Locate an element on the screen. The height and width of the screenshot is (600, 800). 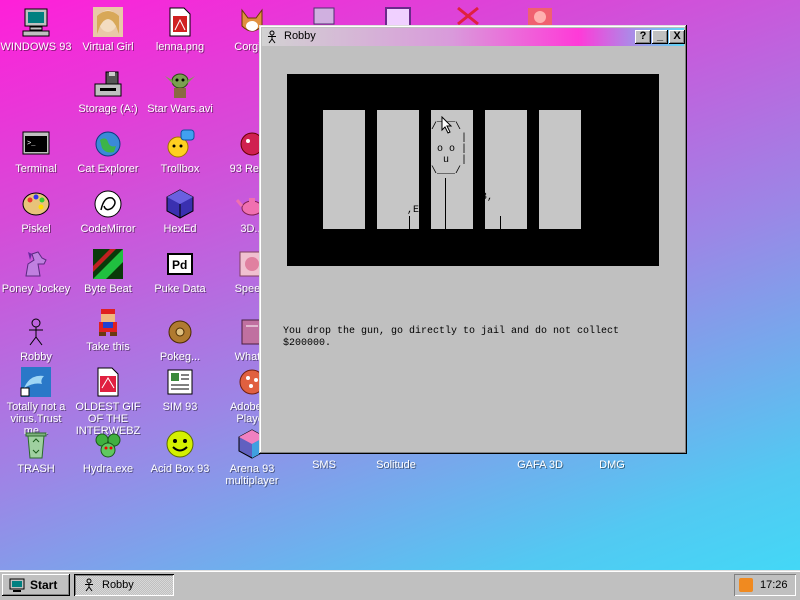
system-tray: 17:26 is located at coordinates (765, 585).